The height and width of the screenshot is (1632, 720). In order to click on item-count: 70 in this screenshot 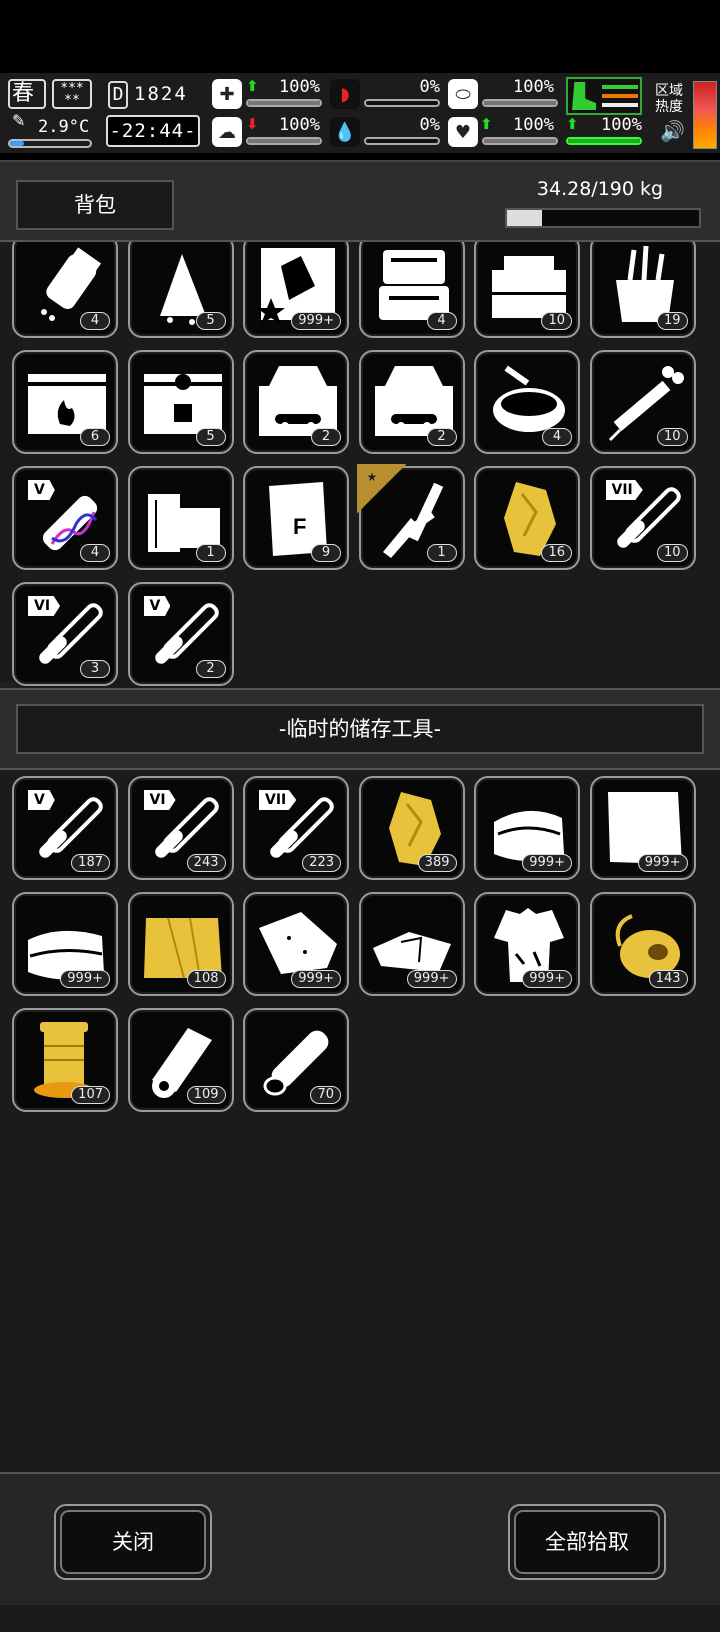, I will do `click(325, 1095)`.